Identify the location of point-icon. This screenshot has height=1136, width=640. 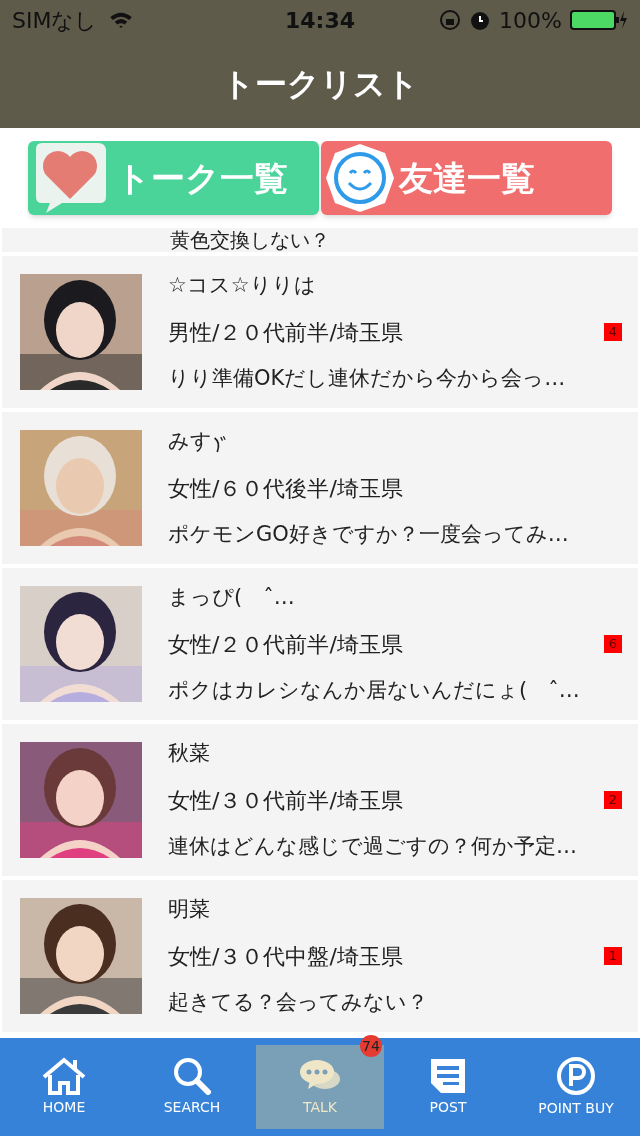
(576, 1075).